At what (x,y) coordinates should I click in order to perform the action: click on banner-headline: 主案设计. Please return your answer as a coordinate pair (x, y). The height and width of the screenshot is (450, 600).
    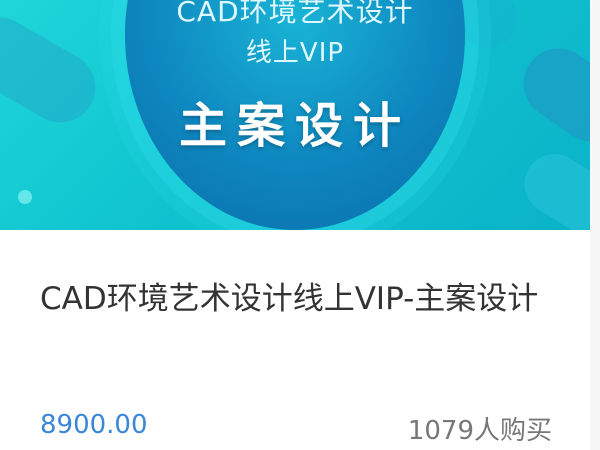
    Looking at the image, I should click on (294, 126).